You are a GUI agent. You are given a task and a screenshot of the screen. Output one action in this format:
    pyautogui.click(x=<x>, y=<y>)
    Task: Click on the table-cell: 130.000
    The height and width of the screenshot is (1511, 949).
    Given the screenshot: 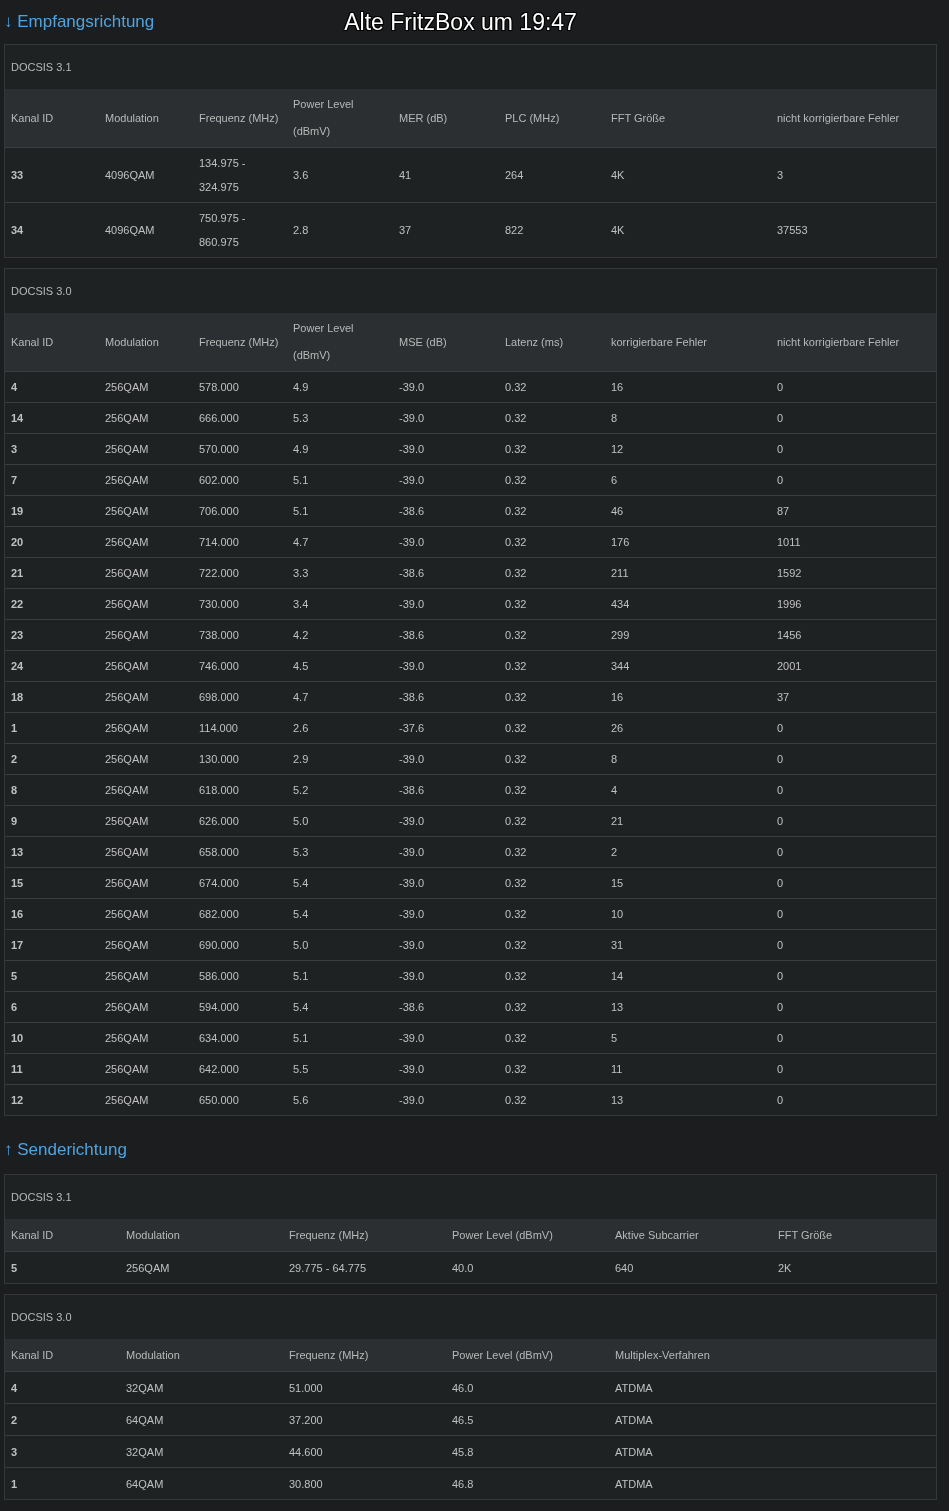 What is the action you would take?
    pyautogui.click(x=240, y=758)
    